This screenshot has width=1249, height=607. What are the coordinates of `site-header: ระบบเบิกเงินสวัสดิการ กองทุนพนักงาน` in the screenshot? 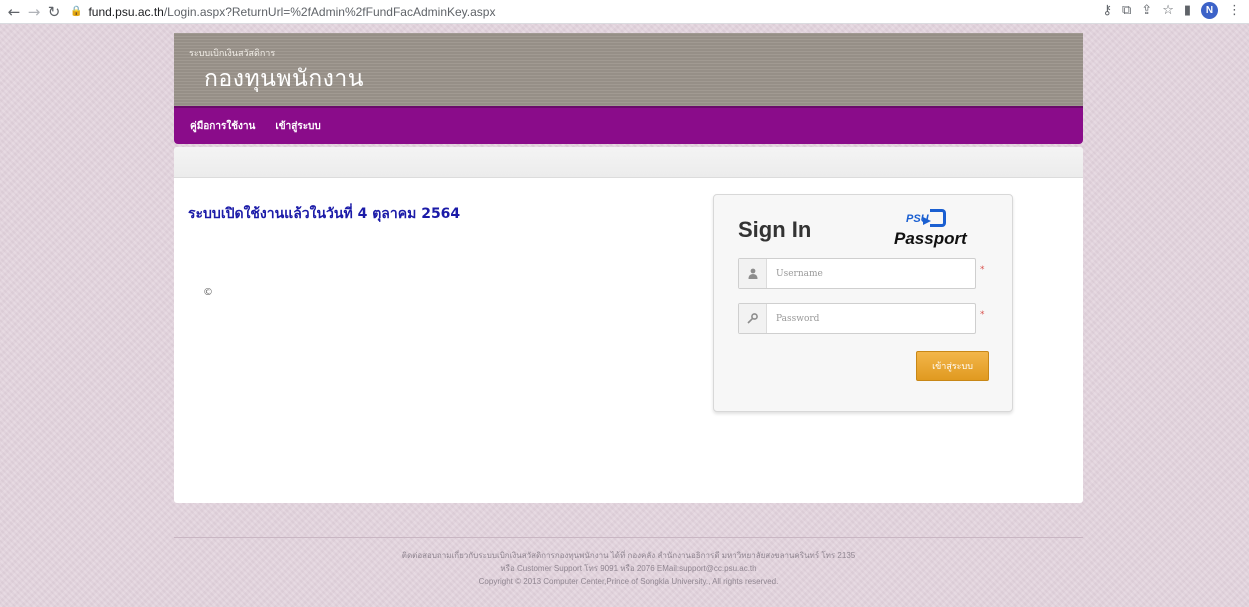 It's located at (628, 69).